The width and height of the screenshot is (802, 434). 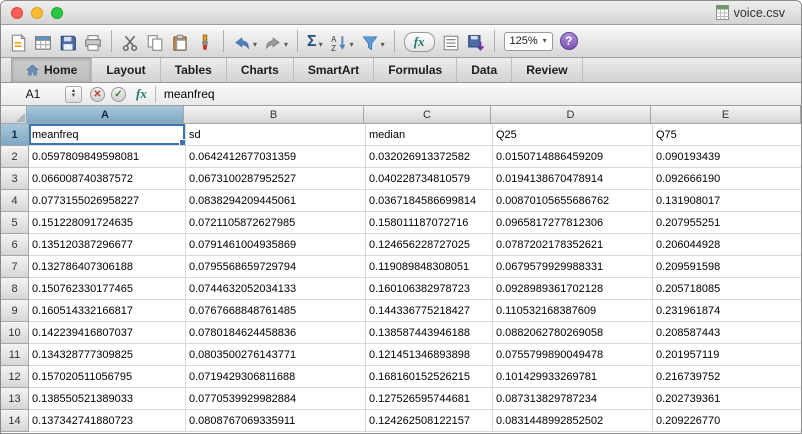 I want to click on cancel-button: ✕, so click(x=97, y=94).